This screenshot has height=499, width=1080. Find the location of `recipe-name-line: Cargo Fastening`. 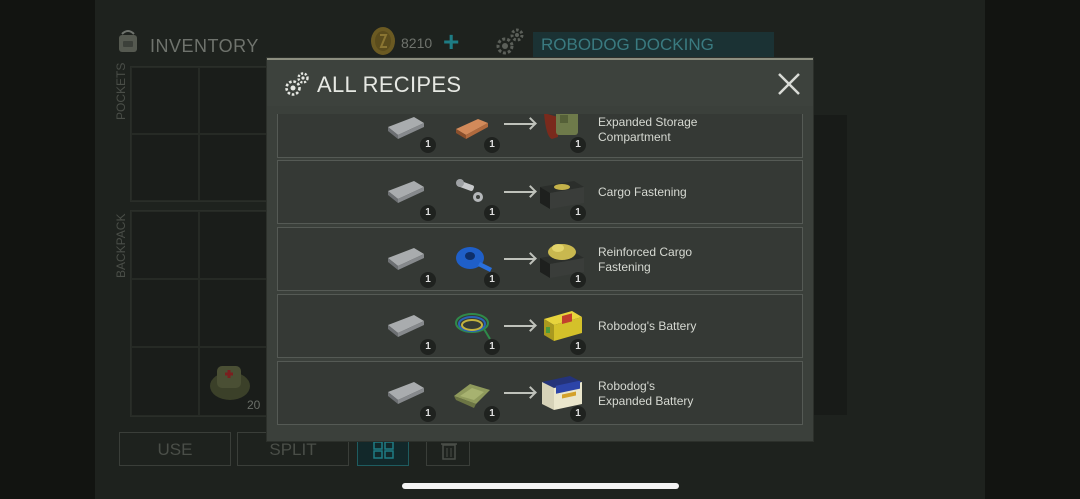

recipe-name-line: Cargo Fastening is located at coordinates (642, 192).